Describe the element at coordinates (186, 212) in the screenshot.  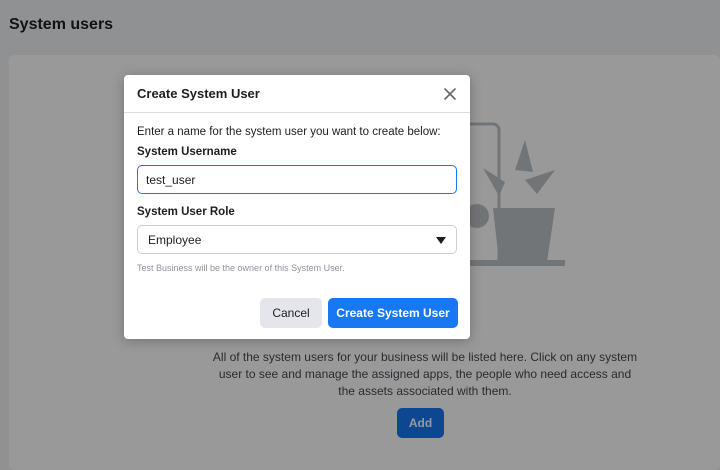
I see `role-label: System User Role` at that location.